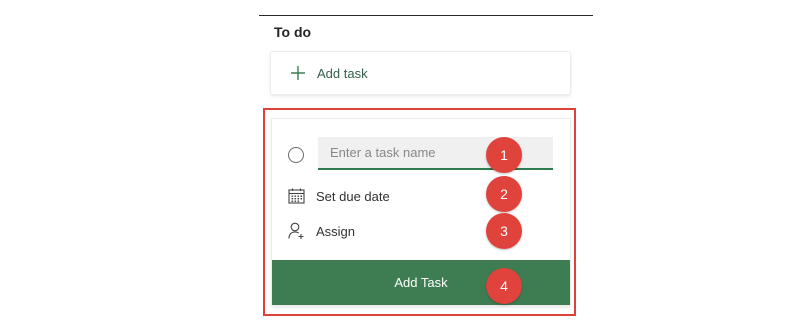  I want to click on assign-label: Assign, so click(336, 231).